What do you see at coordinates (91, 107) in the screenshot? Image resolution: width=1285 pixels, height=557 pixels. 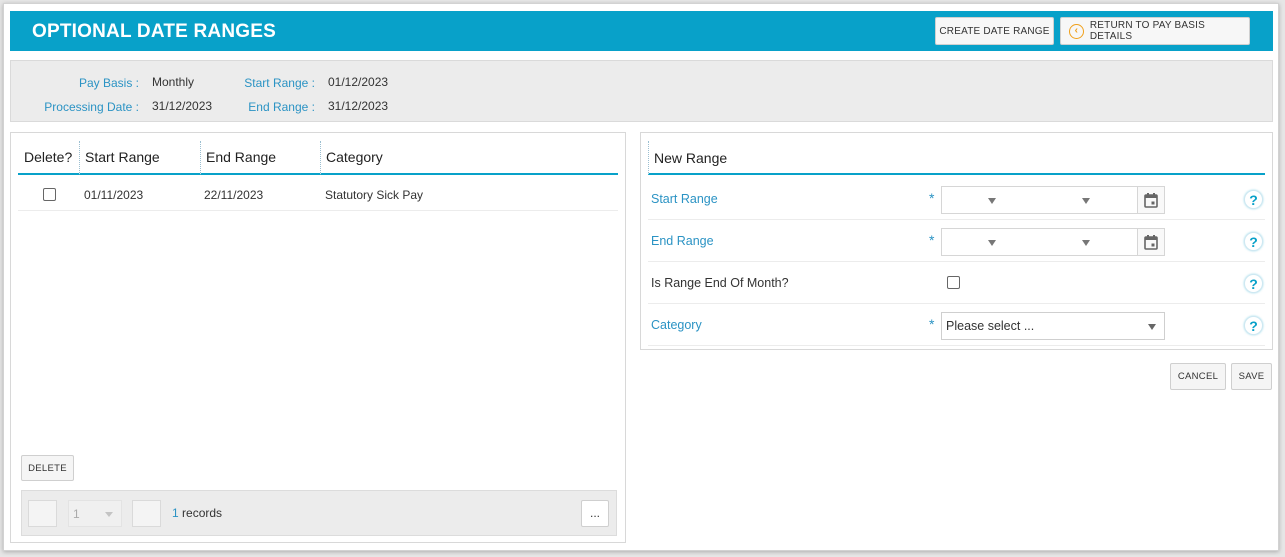 I see `processing-date-label: Processing Date :` at bounding box center [91, 107].